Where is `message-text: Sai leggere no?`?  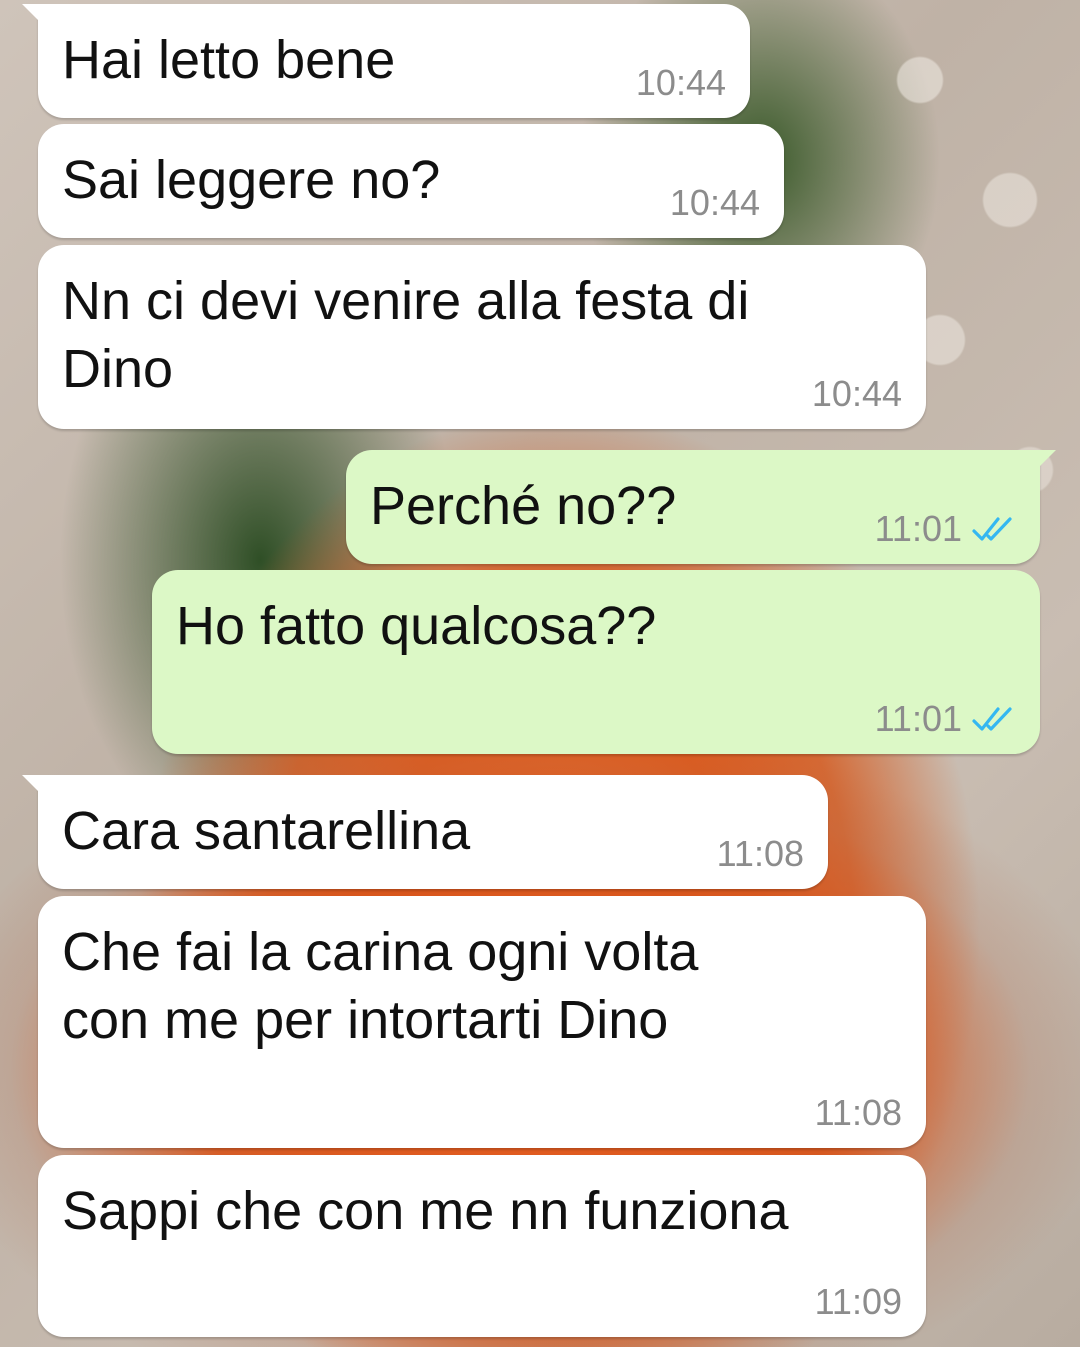 message-text: Sai leggere no? is located at coordinates (251, 180).